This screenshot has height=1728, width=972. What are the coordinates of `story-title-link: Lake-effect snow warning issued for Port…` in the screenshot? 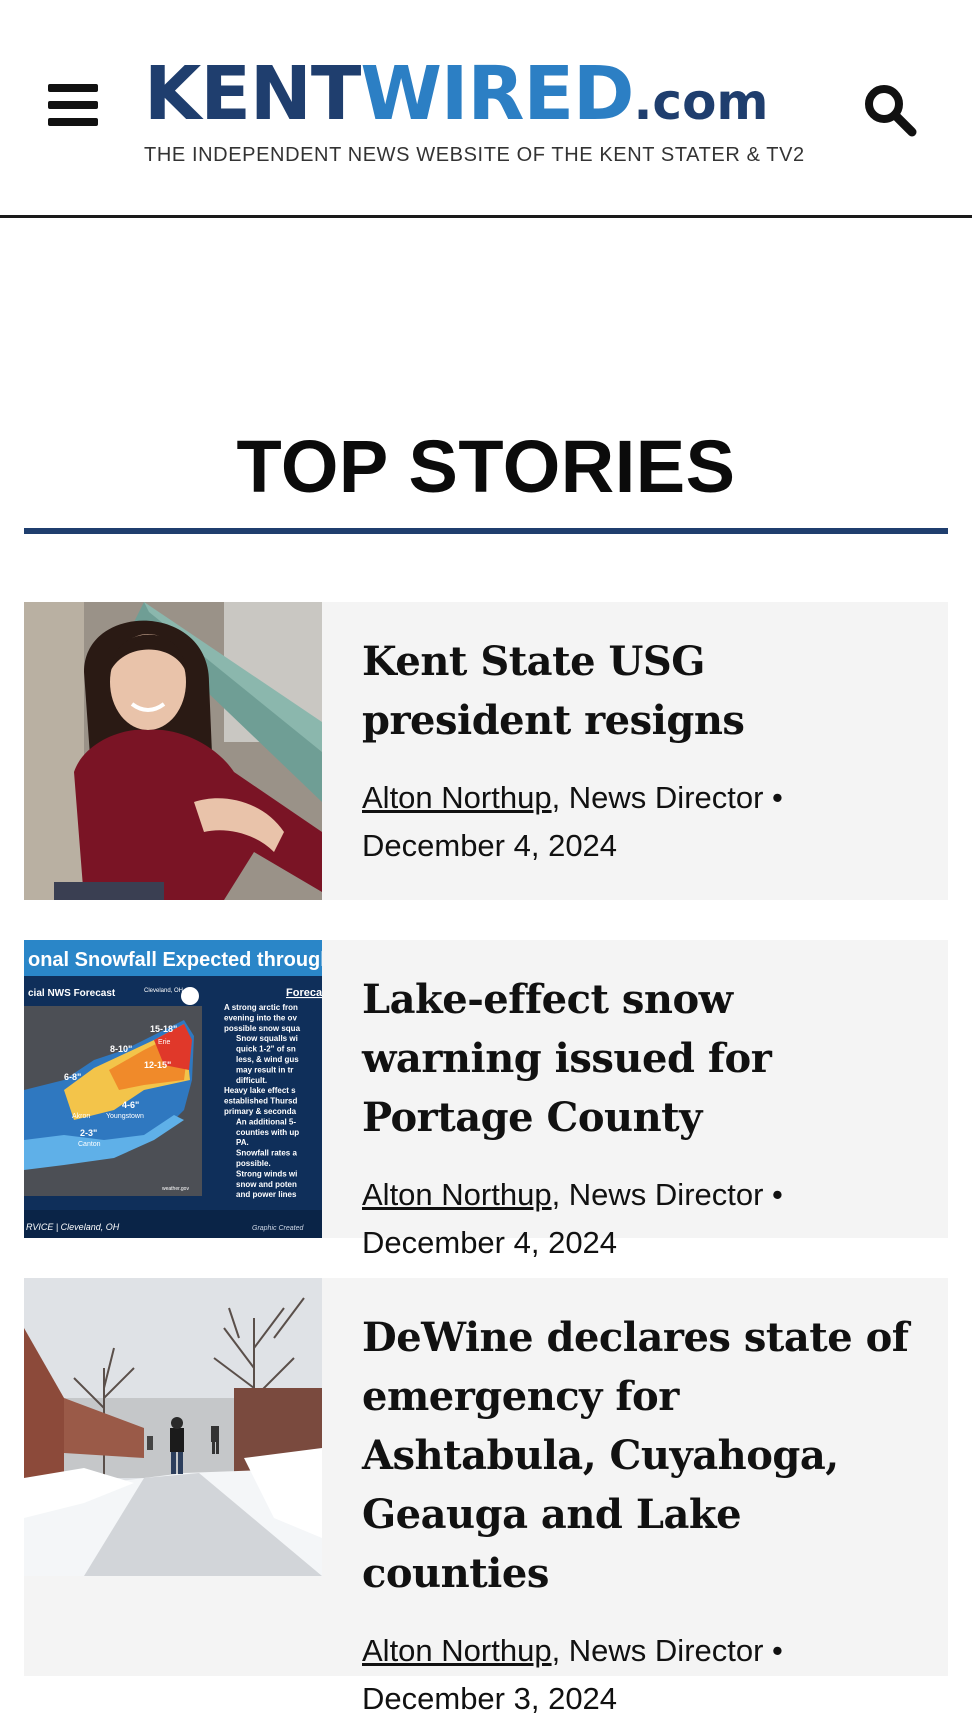 It's located at (567, 1058).